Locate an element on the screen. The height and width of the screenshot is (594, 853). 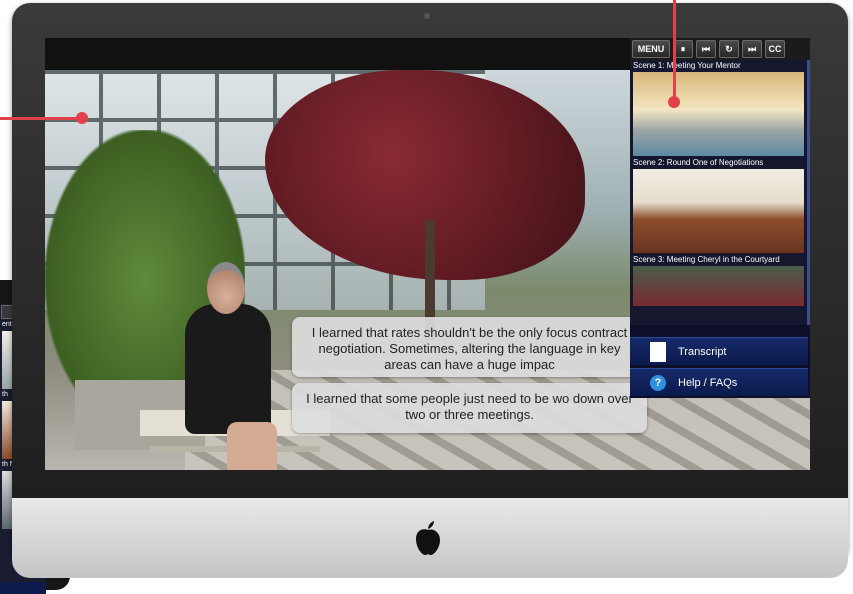
document-icon is located at coordinates (658, 351).